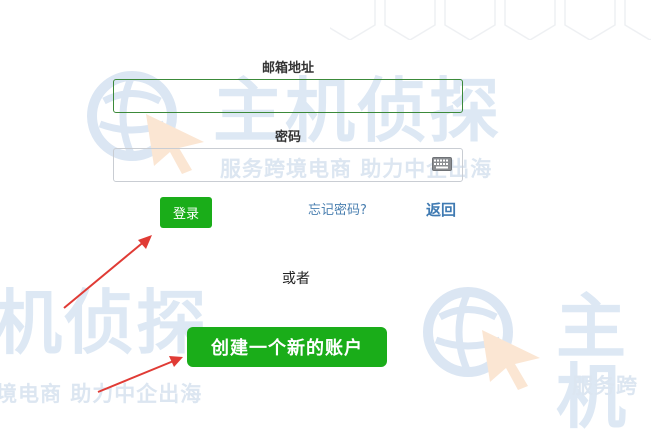 The width and height of the screenshot is (651, 438). What do you see at coordinates (107, 272) in the screenshot?
I see `arrow-to-login-icon` at bounding box center [107, 272].